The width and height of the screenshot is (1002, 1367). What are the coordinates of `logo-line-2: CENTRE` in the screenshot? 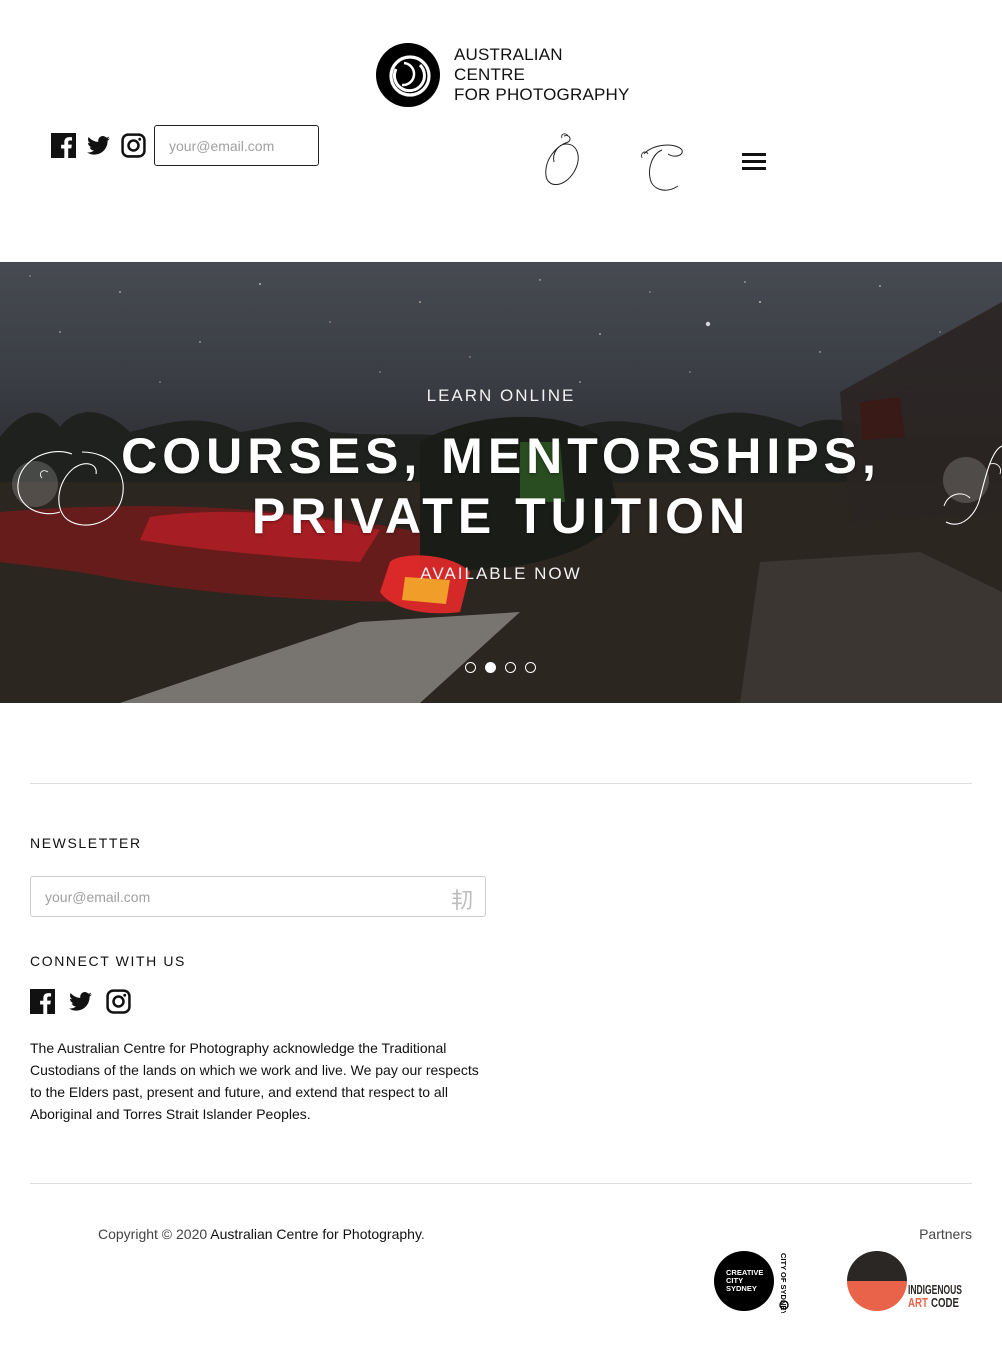 It's located at (490, 74).